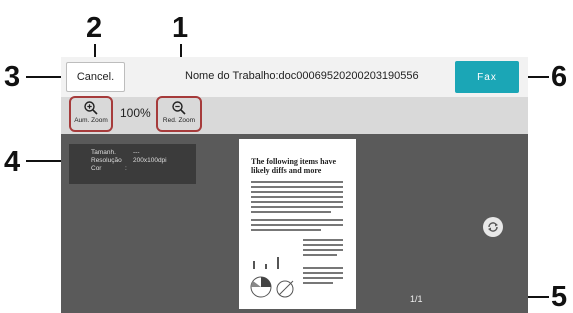 The image size is (573, 313). Describe the element at coordinates (91, 108) in the screenshot. I see `zoom-in-icon` at that location.